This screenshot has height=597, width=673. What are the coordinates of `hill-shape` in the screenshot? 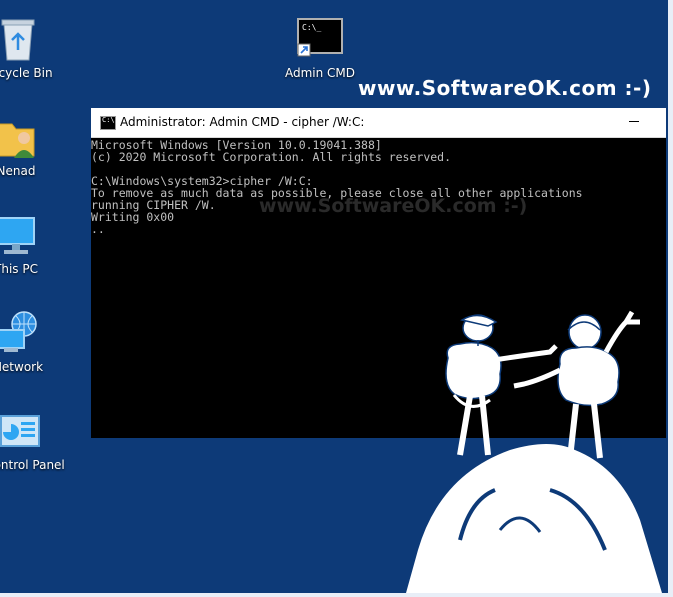 It's located at (534, 518).